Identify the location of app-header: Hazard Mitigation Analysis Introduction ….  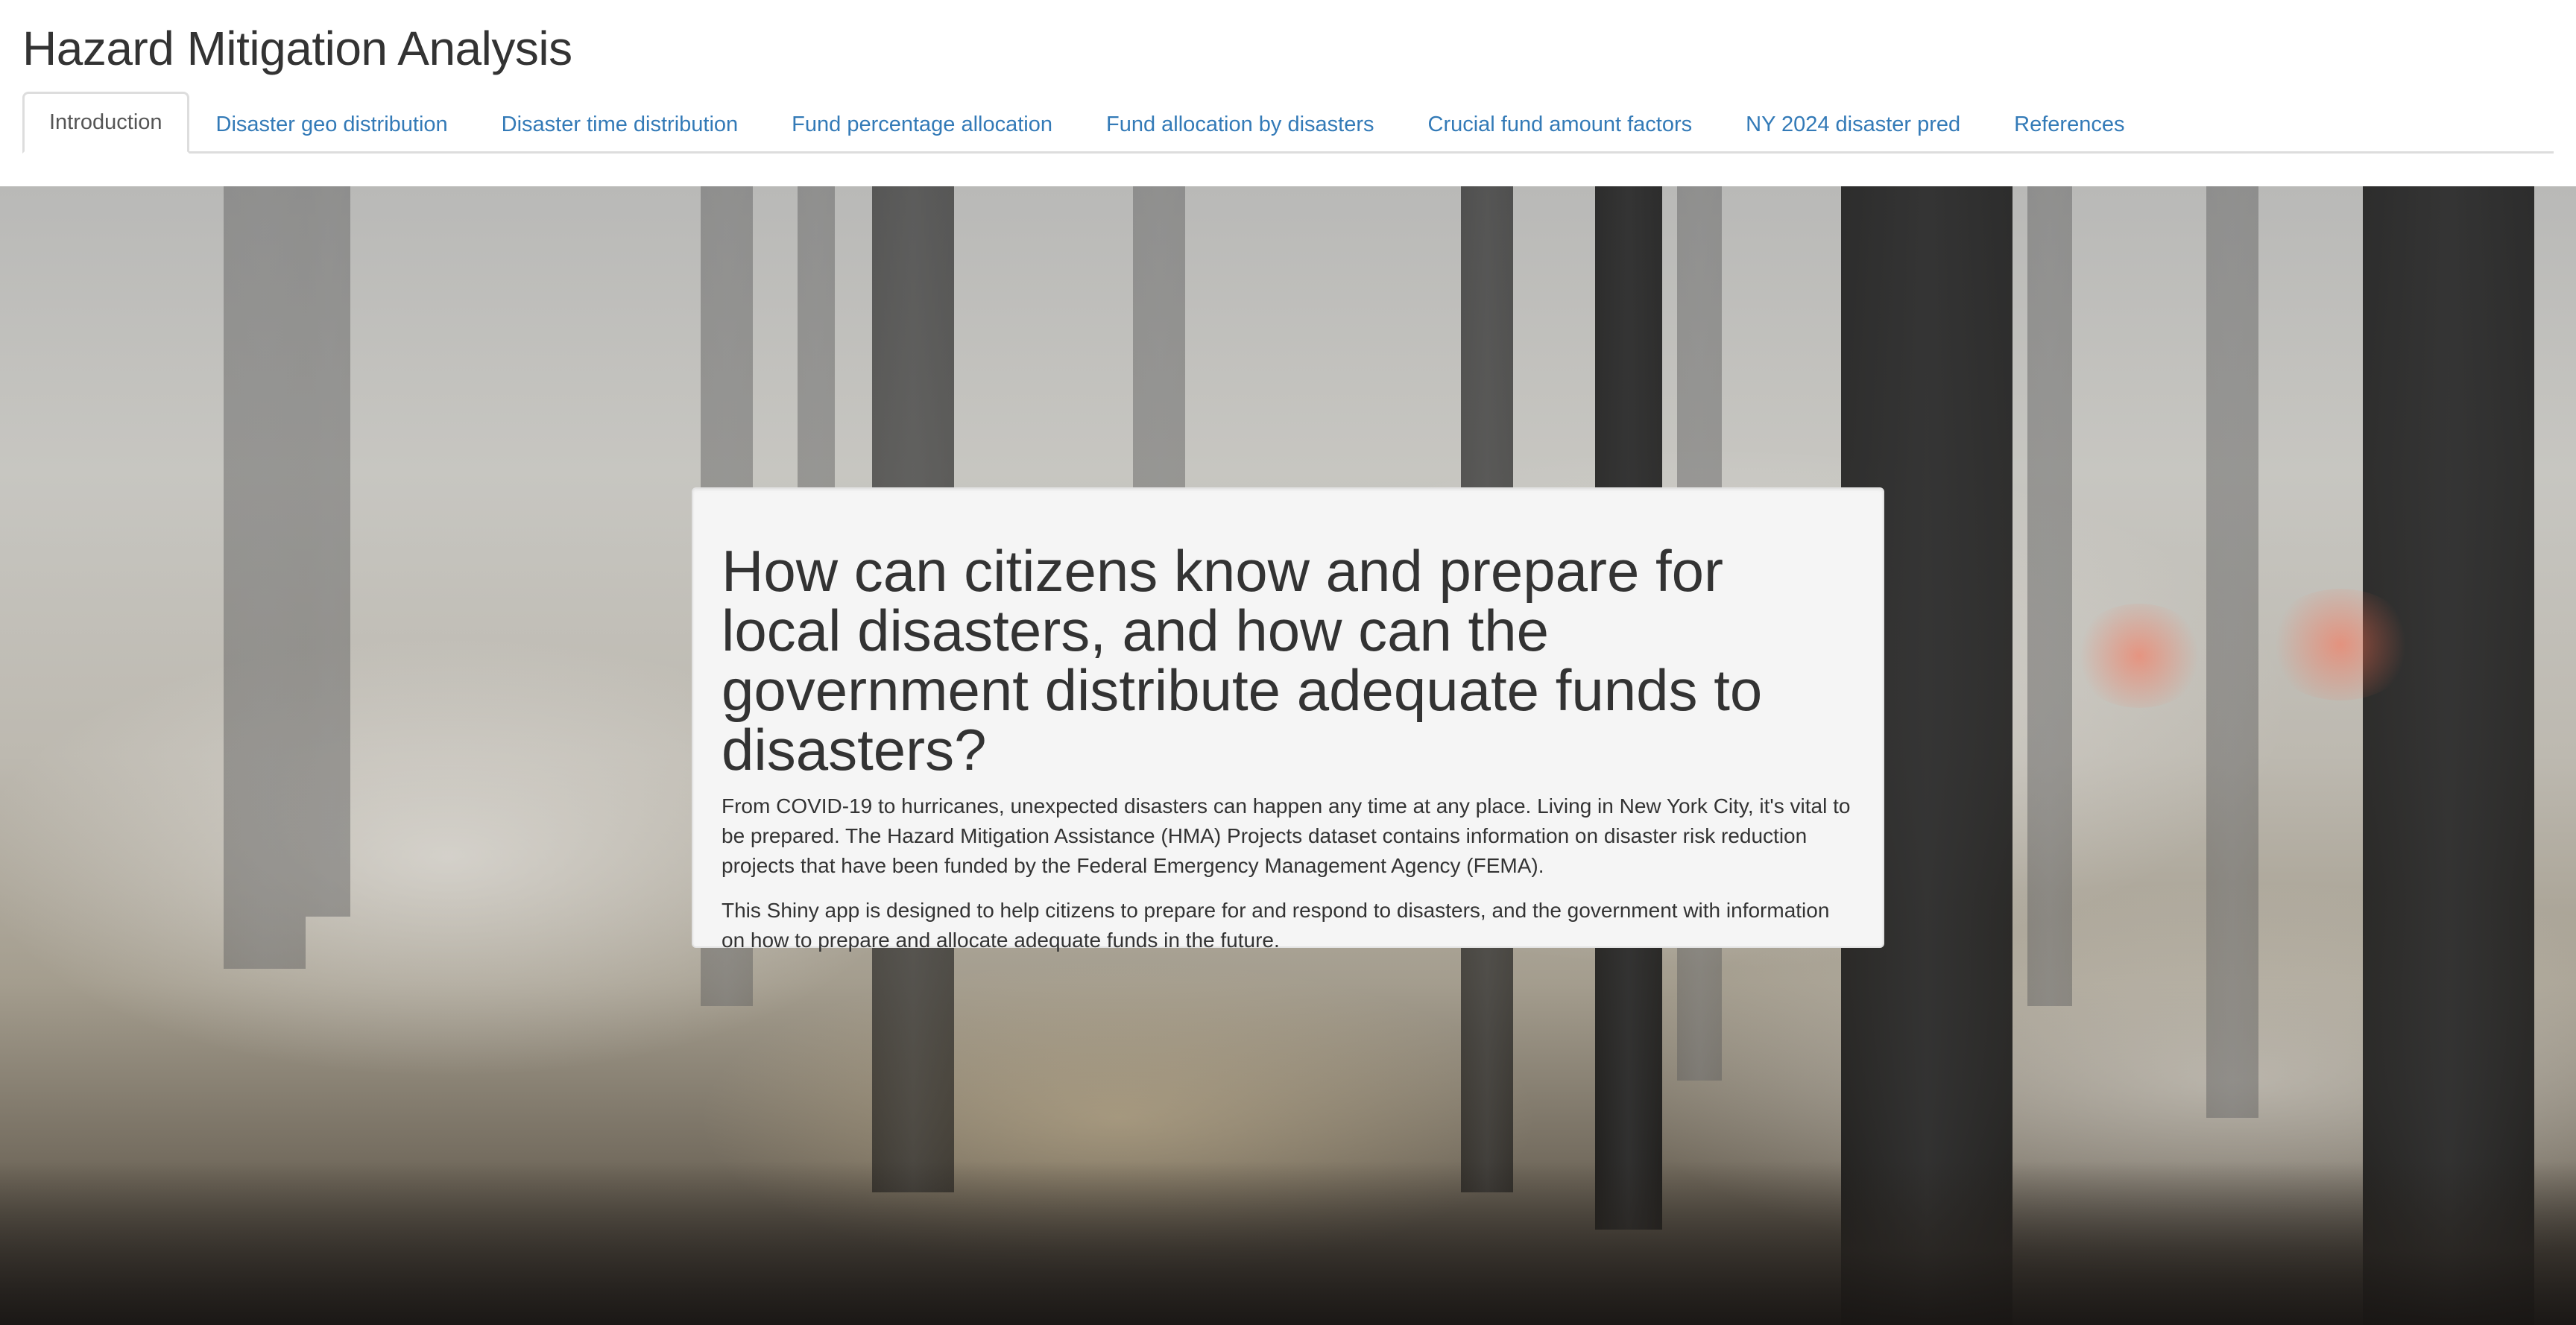
(1288, 93).